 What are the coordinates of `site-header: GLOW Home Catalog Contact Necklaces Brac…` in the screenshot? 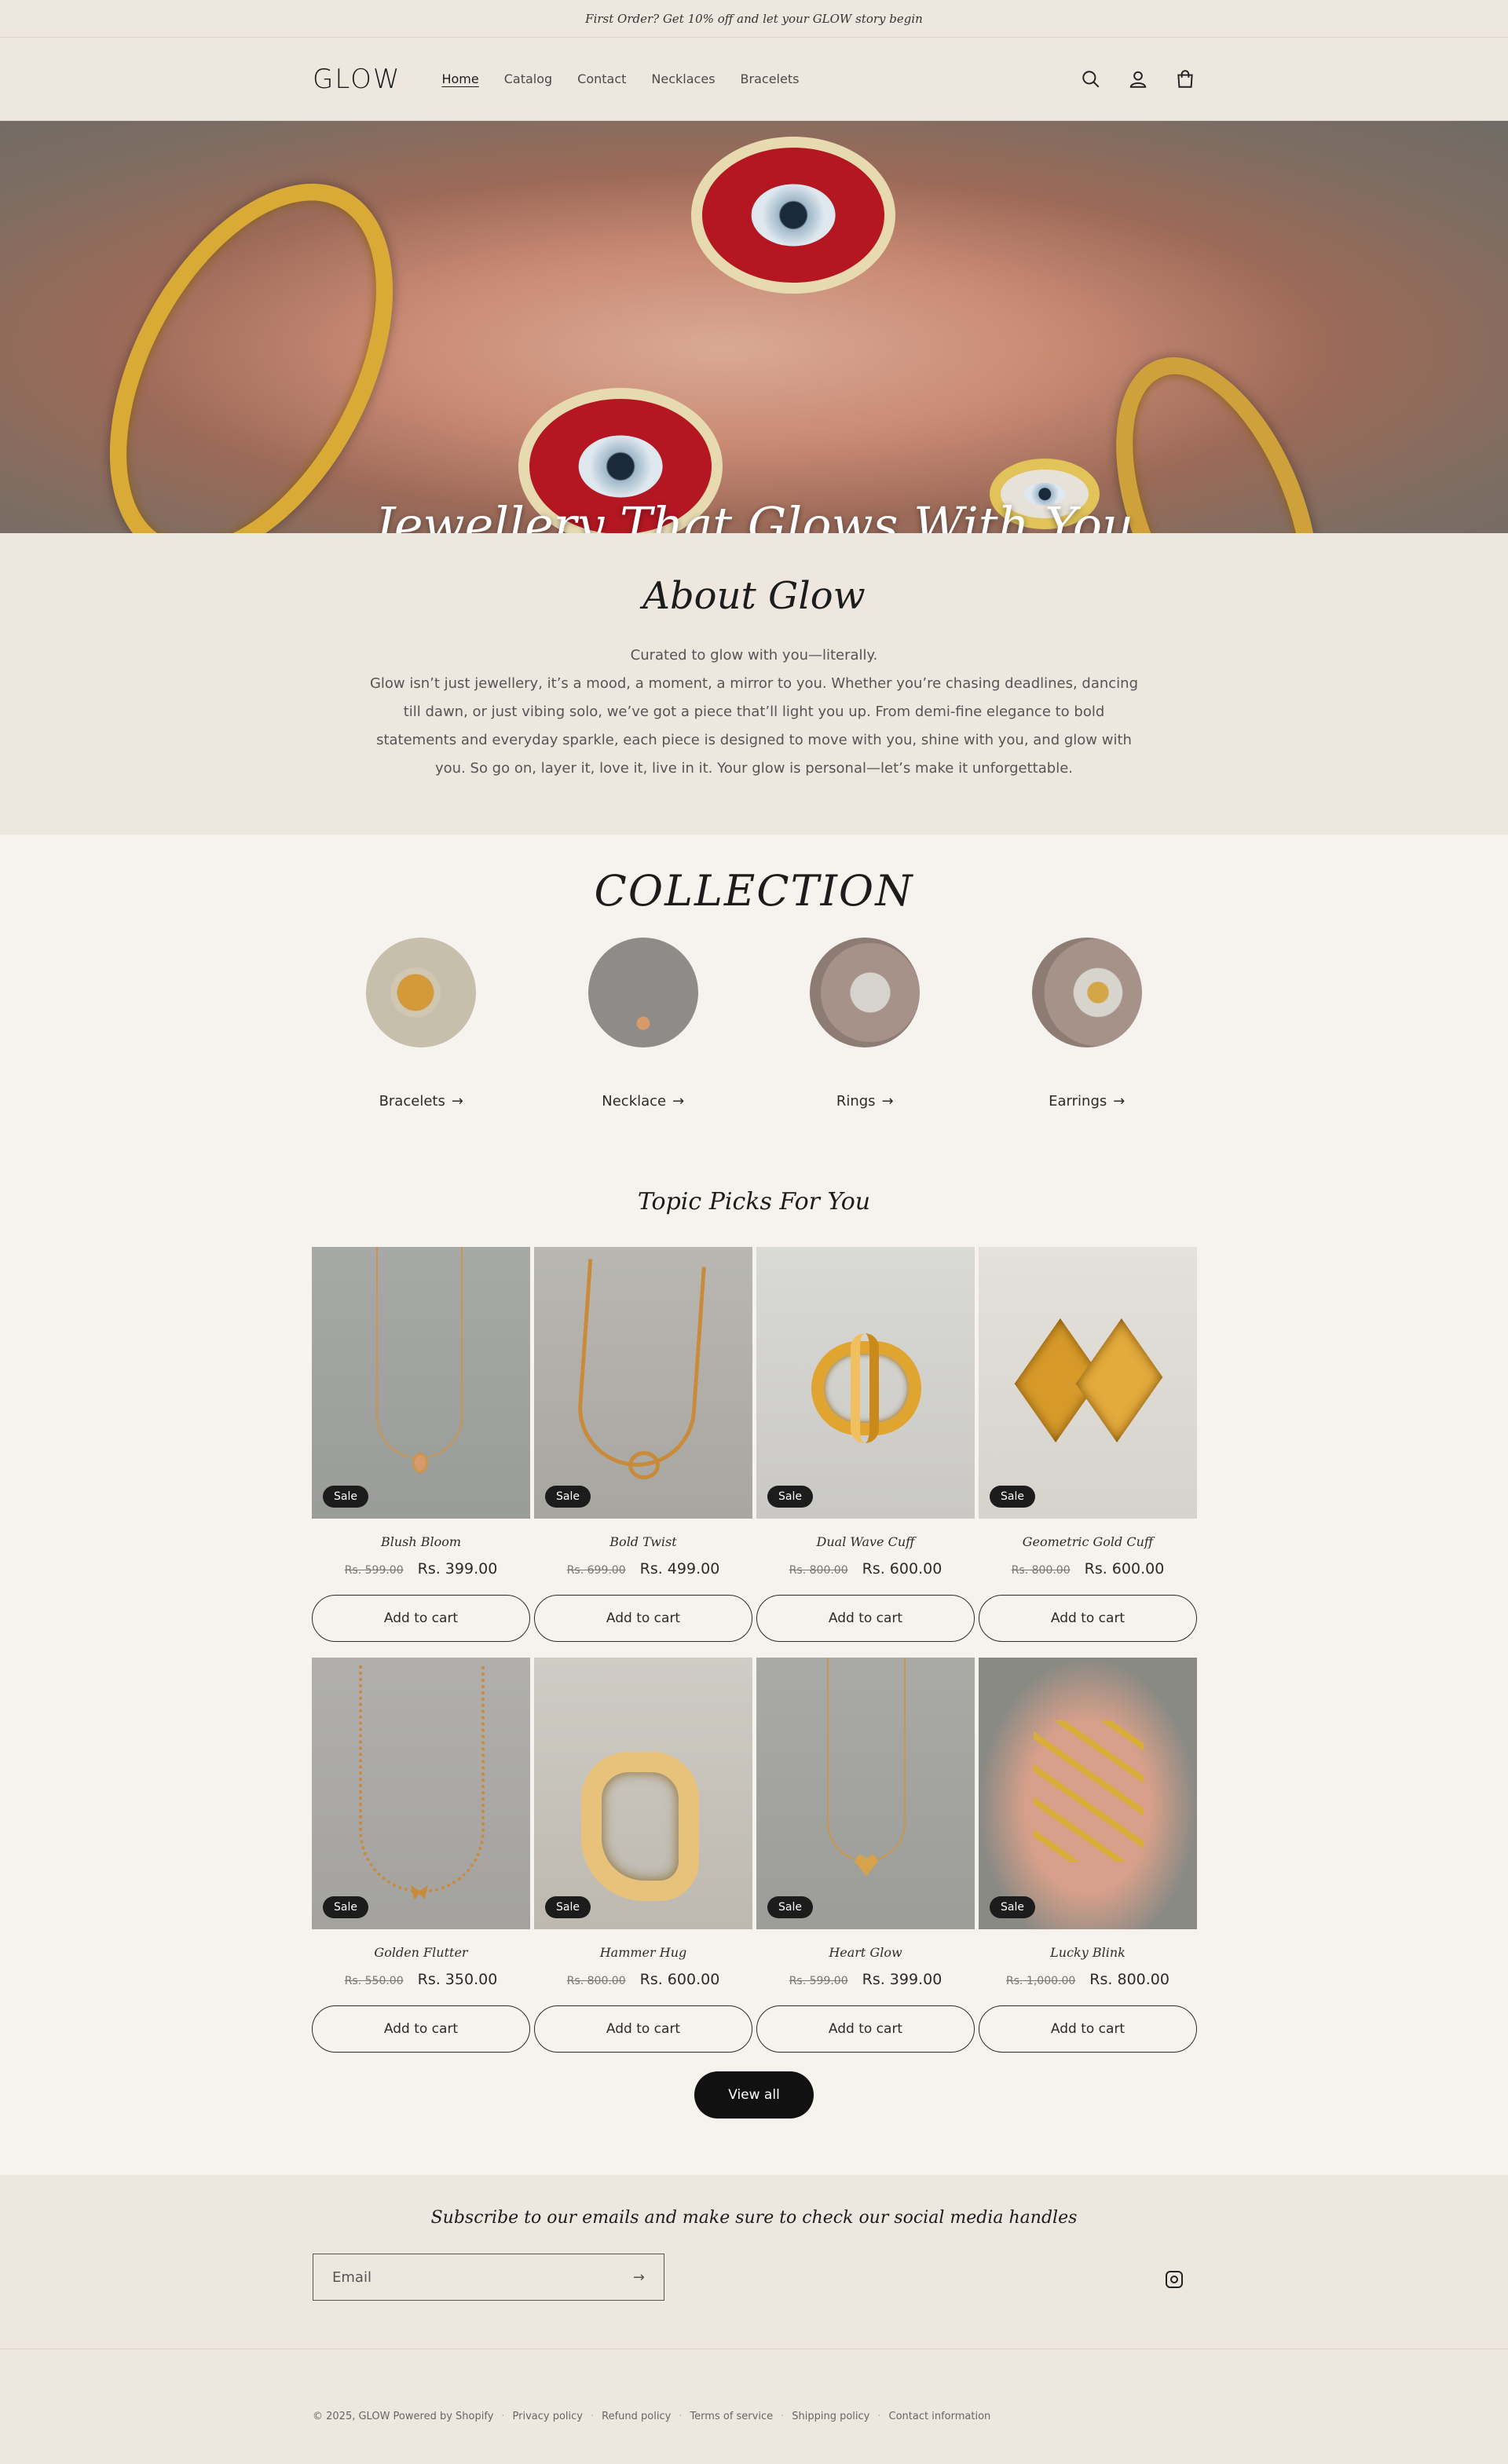 It's located at (754, 79).